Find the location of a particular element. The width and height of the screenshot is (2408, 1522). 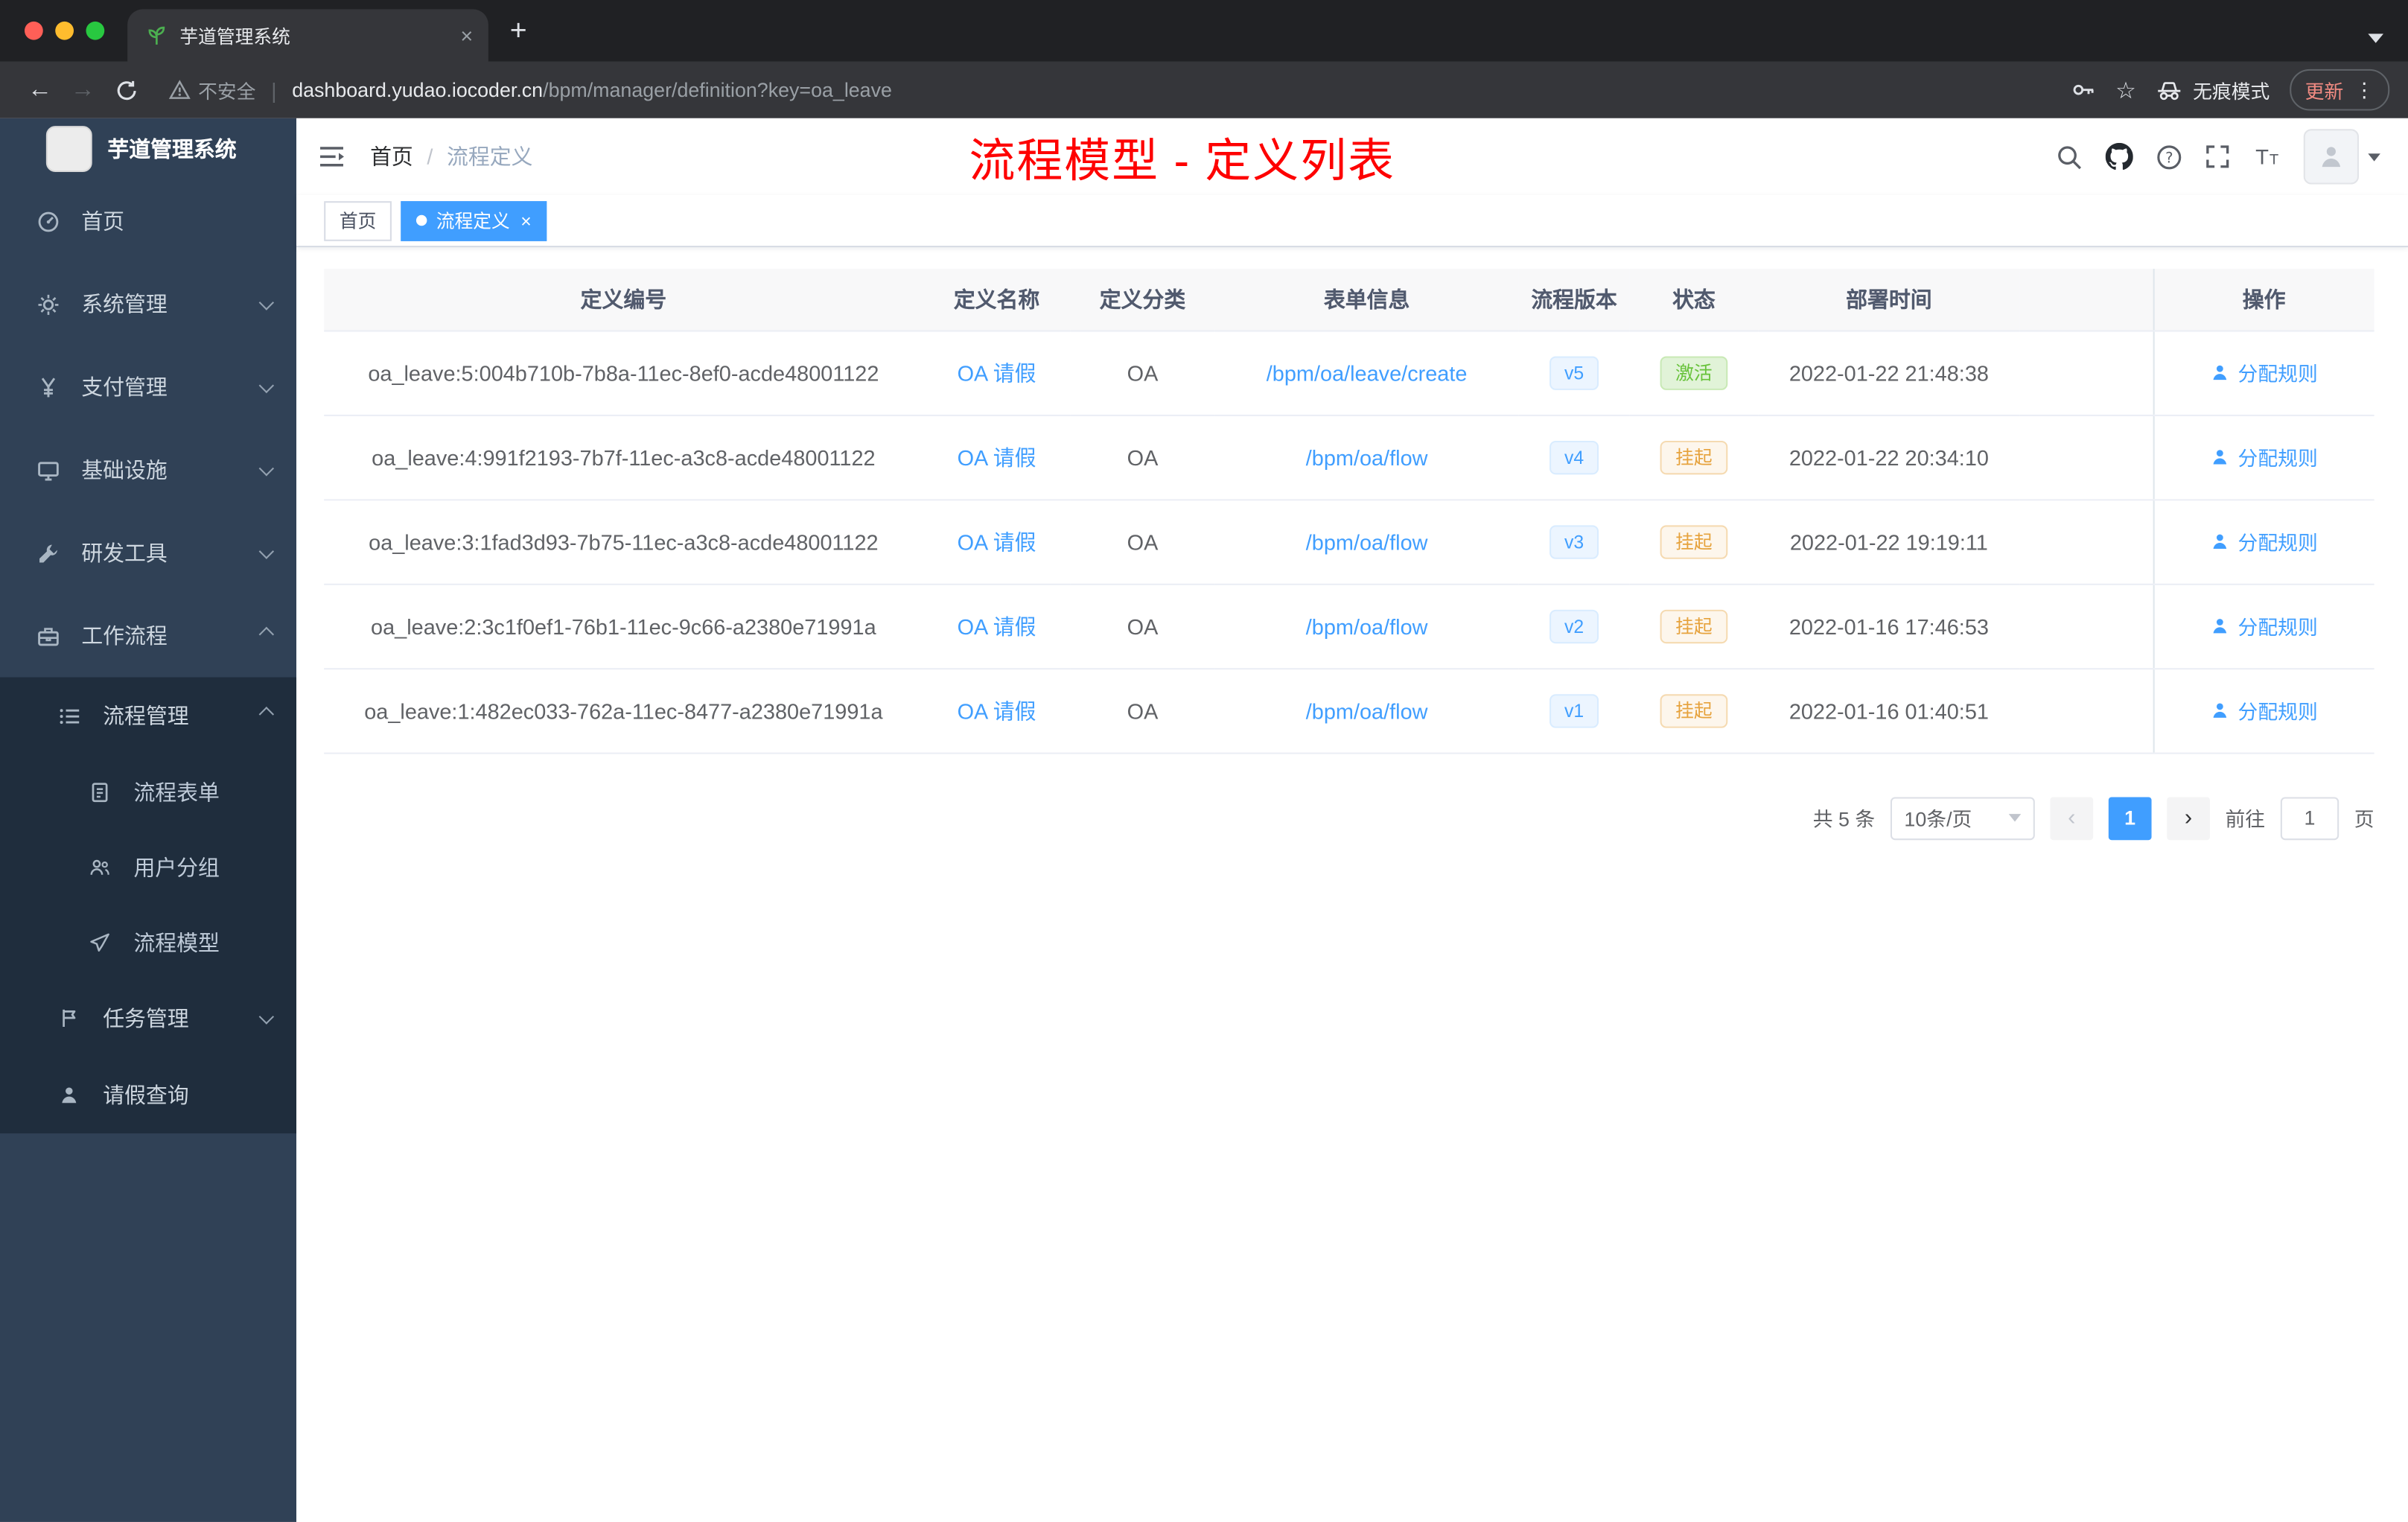

goto-label: 前往 is located at coordinates (2245, 819).